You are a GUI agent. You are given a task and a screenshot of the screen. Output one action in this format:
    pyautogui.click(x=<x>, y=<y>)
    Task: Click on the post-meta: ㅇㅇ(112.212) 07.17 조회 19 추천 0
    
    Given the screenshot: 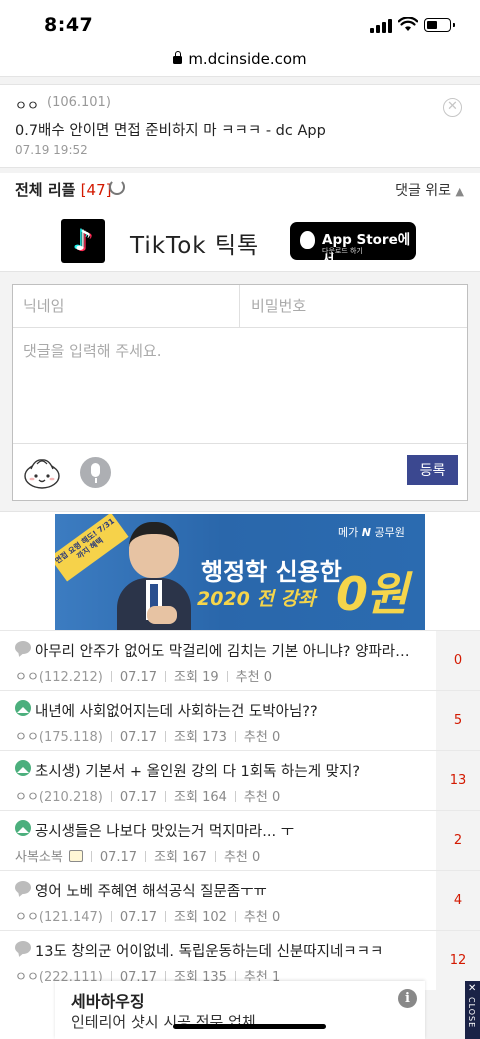 What is the action you would take?
    pyautogui.click(x=143, y=677)
    